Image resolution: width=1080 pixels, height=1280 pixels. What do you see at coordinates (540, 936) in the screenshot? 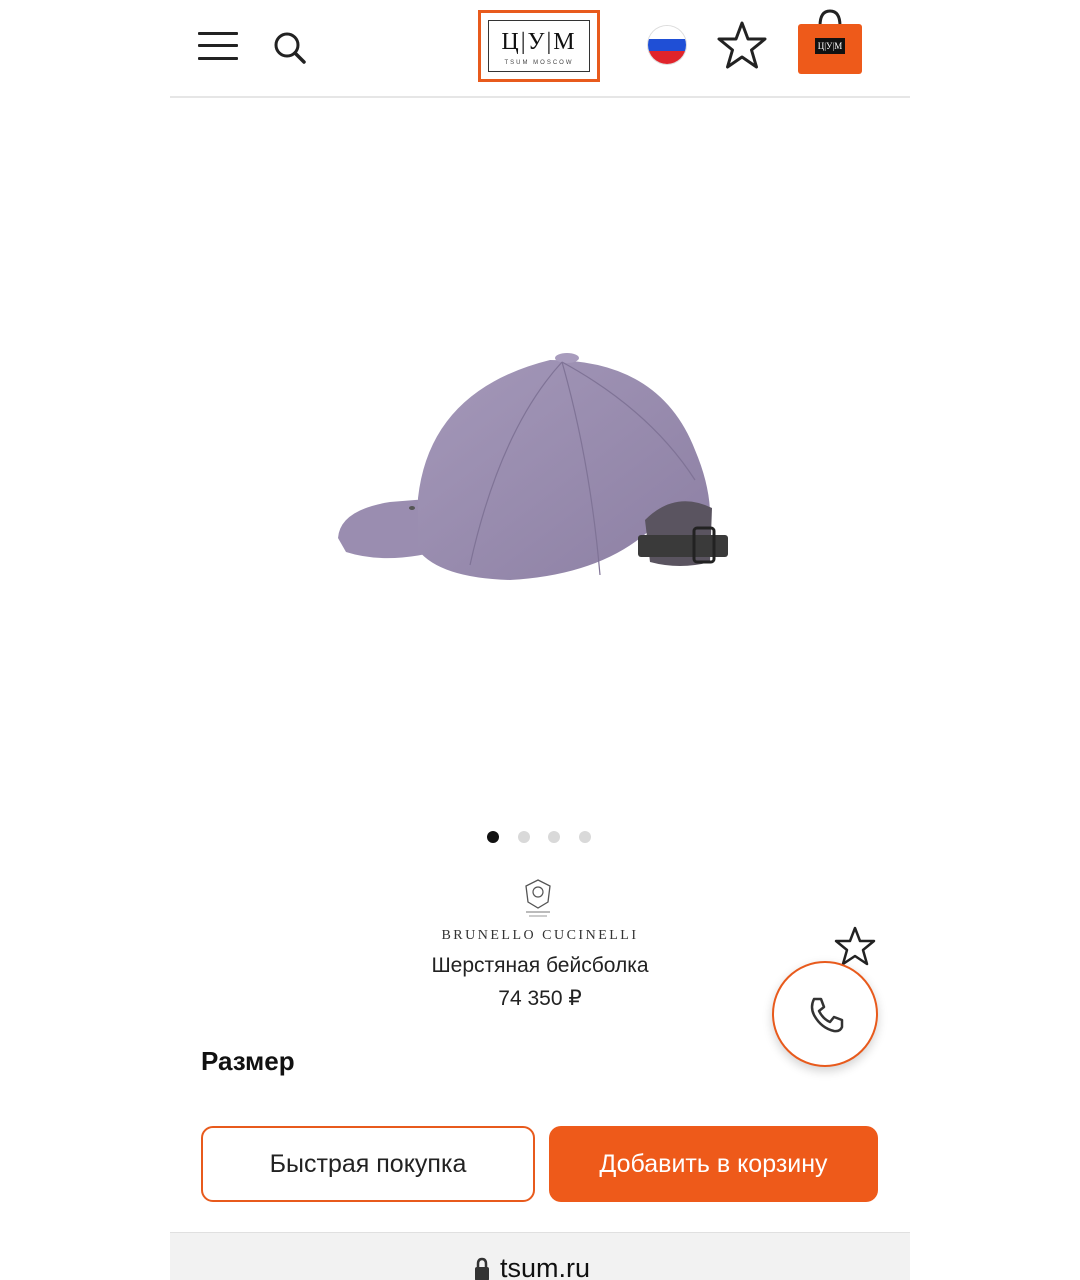
I see `brand-name: BRUNELLO CUCINELLI` at bounding box center [540, 936].